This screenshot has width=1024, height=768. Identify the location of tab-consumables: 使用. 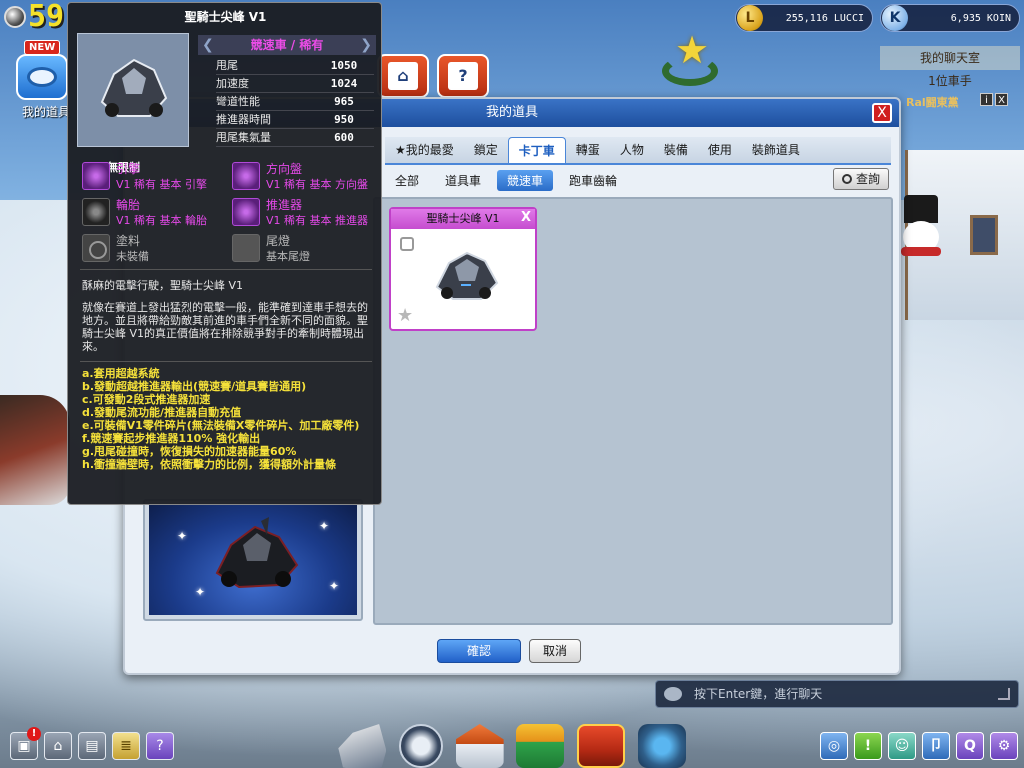
(720, 150).